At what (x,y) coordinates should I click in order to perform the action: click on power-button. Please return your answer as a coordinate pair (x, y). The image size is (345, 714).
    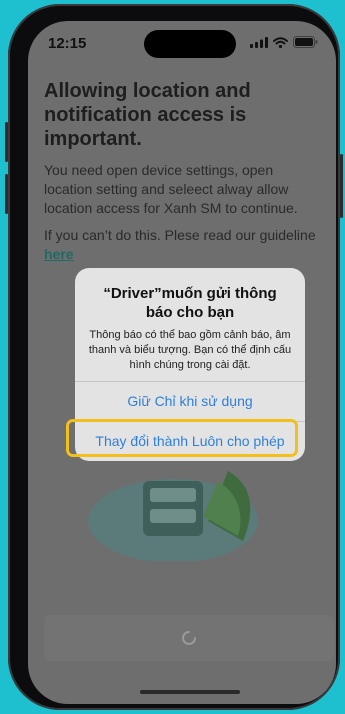
    Looking at the image, I should click on (341, 186).